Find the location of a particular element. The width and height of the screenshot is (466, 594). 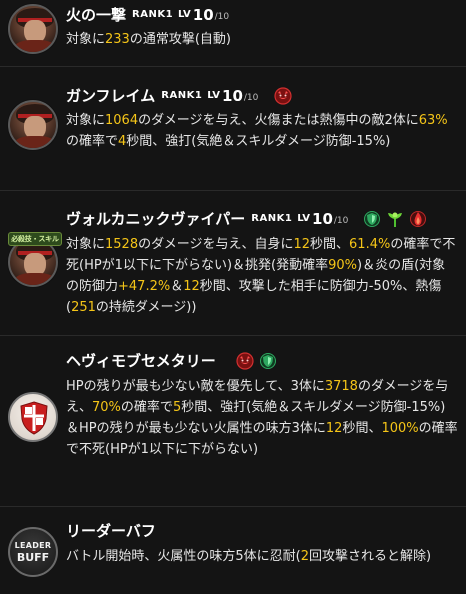

leader-buff-icon: LEADER BUFF is located at coordinates (33, 552).